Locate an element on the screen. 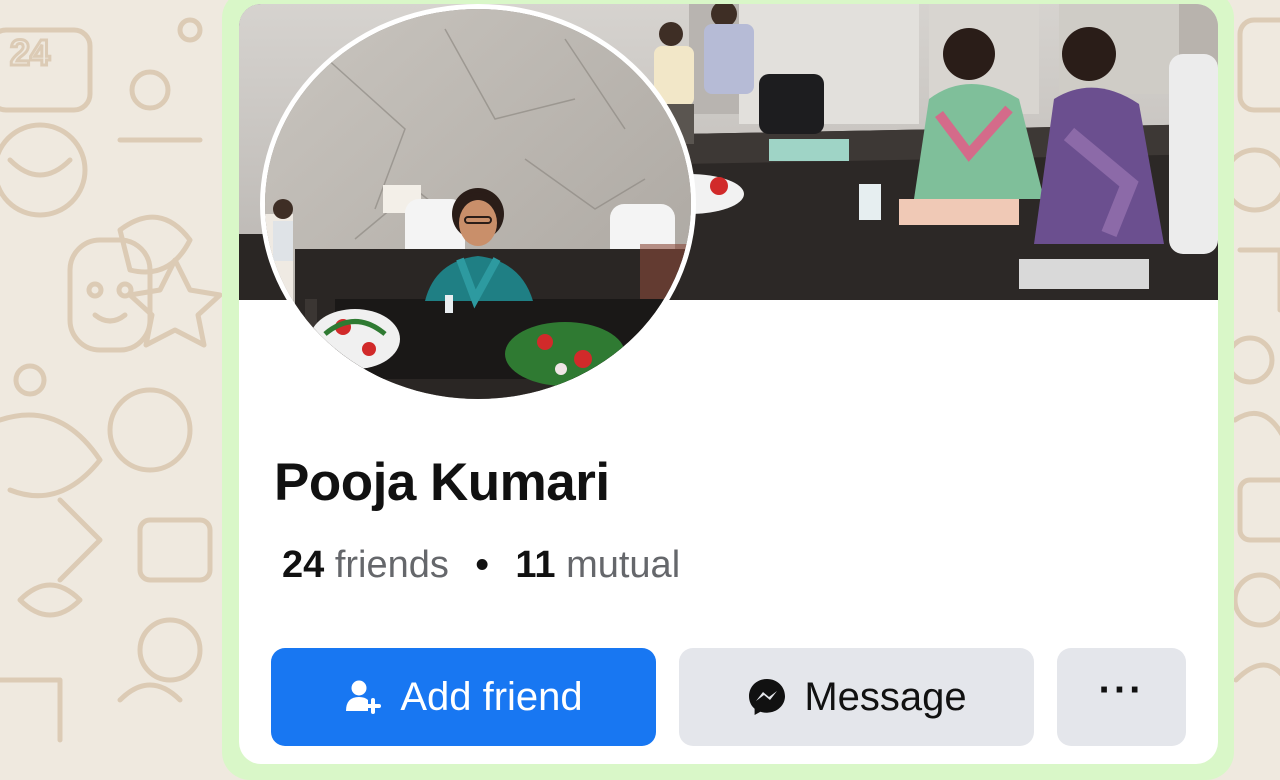 This screenshot has height=780, width=1280. mutual-count: 11 is located at coordinates (535, 565).